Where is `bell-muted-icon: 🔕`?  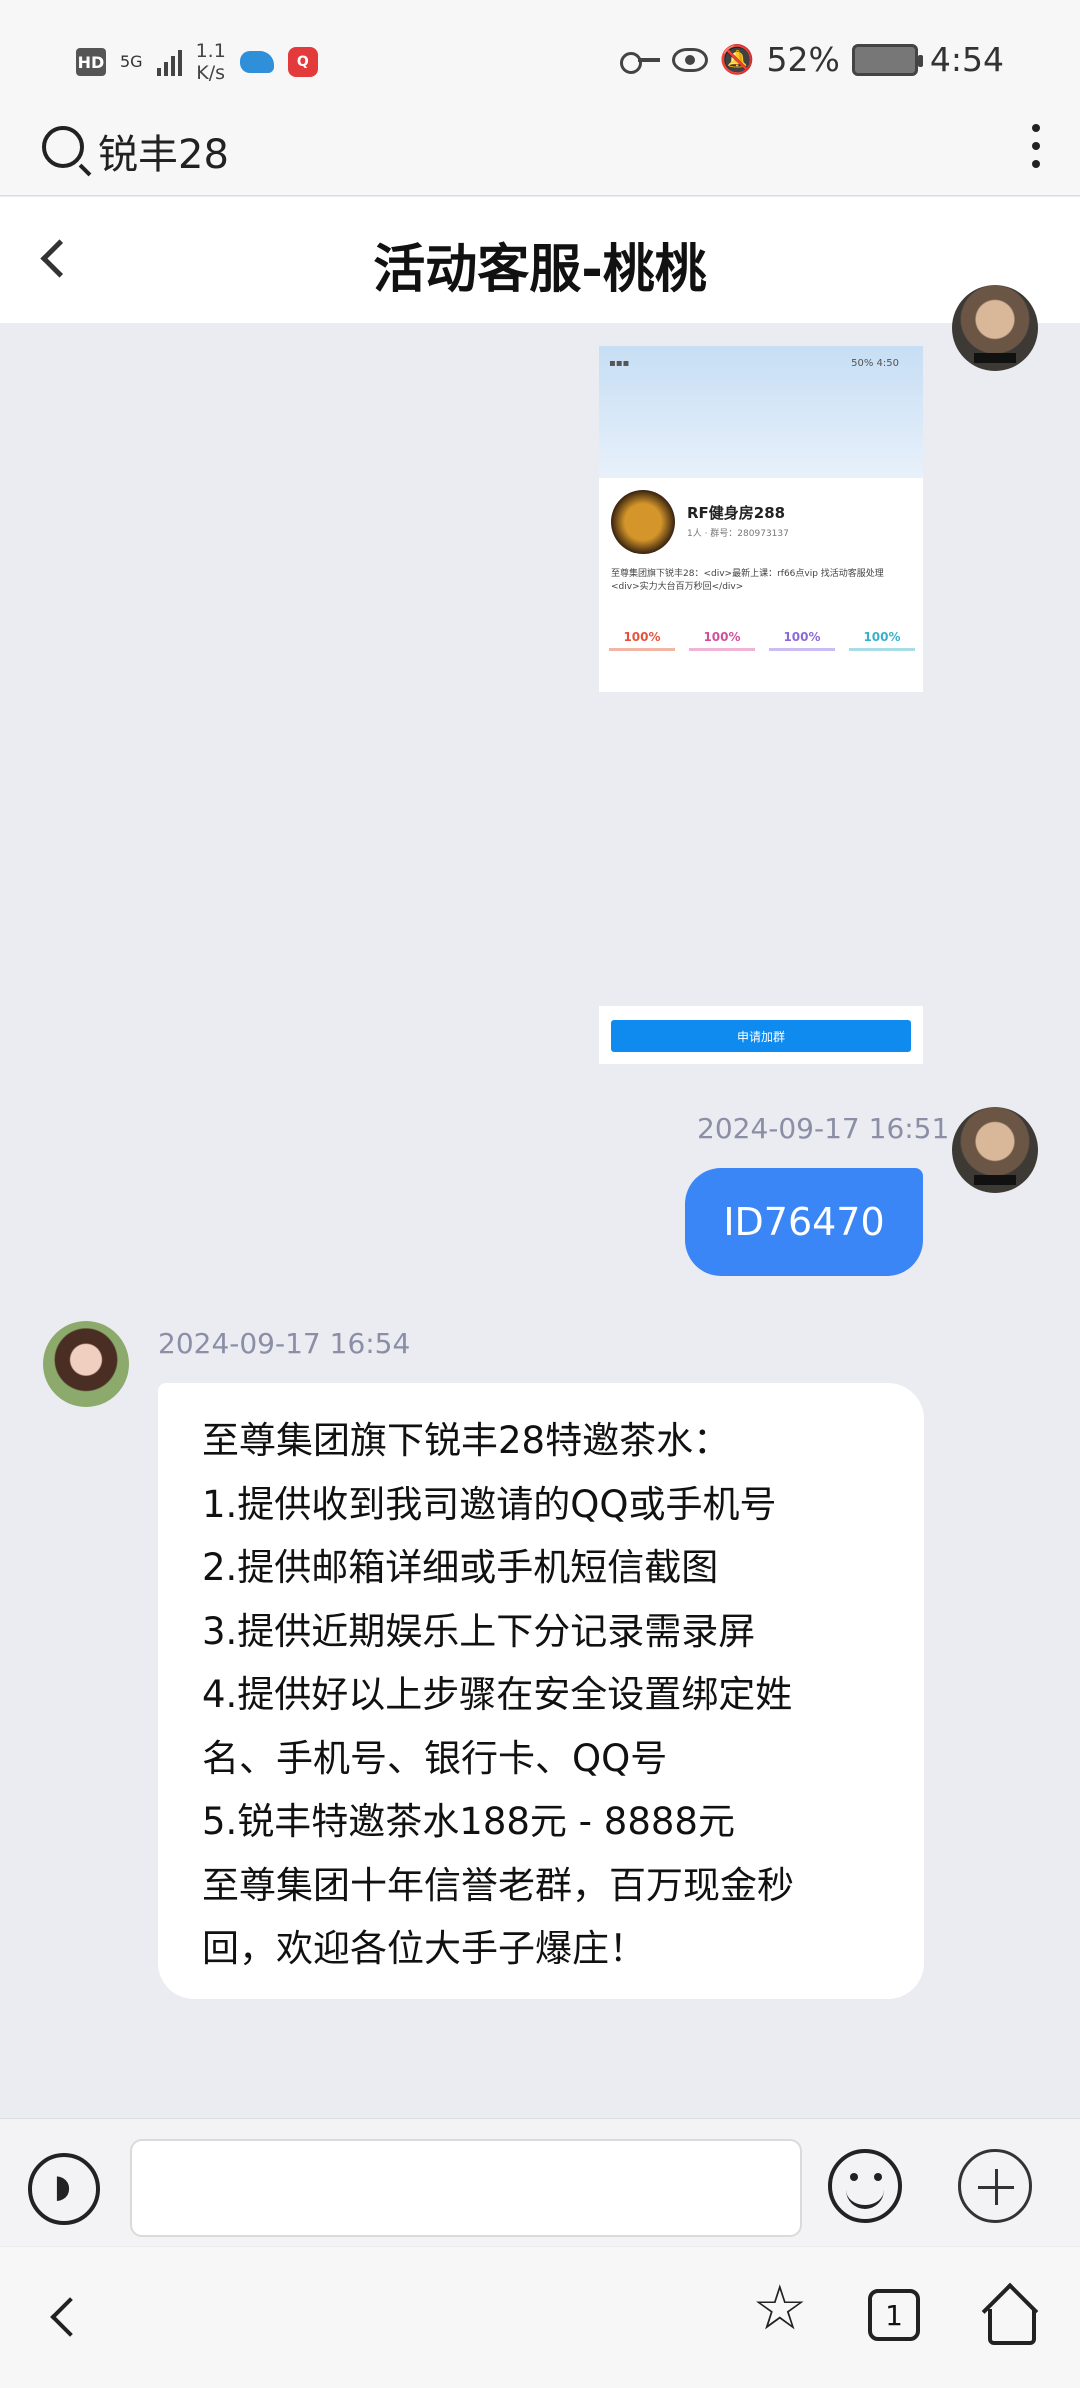 bell-muted-icon: 🔕 is located at coordinates (737, 59).